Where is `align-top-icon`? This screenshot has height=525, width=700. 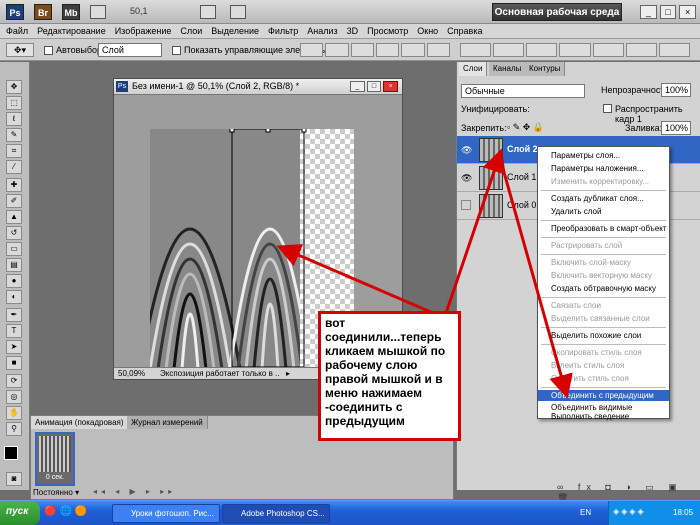
align-top-icon is located at coordinates (312, 50).